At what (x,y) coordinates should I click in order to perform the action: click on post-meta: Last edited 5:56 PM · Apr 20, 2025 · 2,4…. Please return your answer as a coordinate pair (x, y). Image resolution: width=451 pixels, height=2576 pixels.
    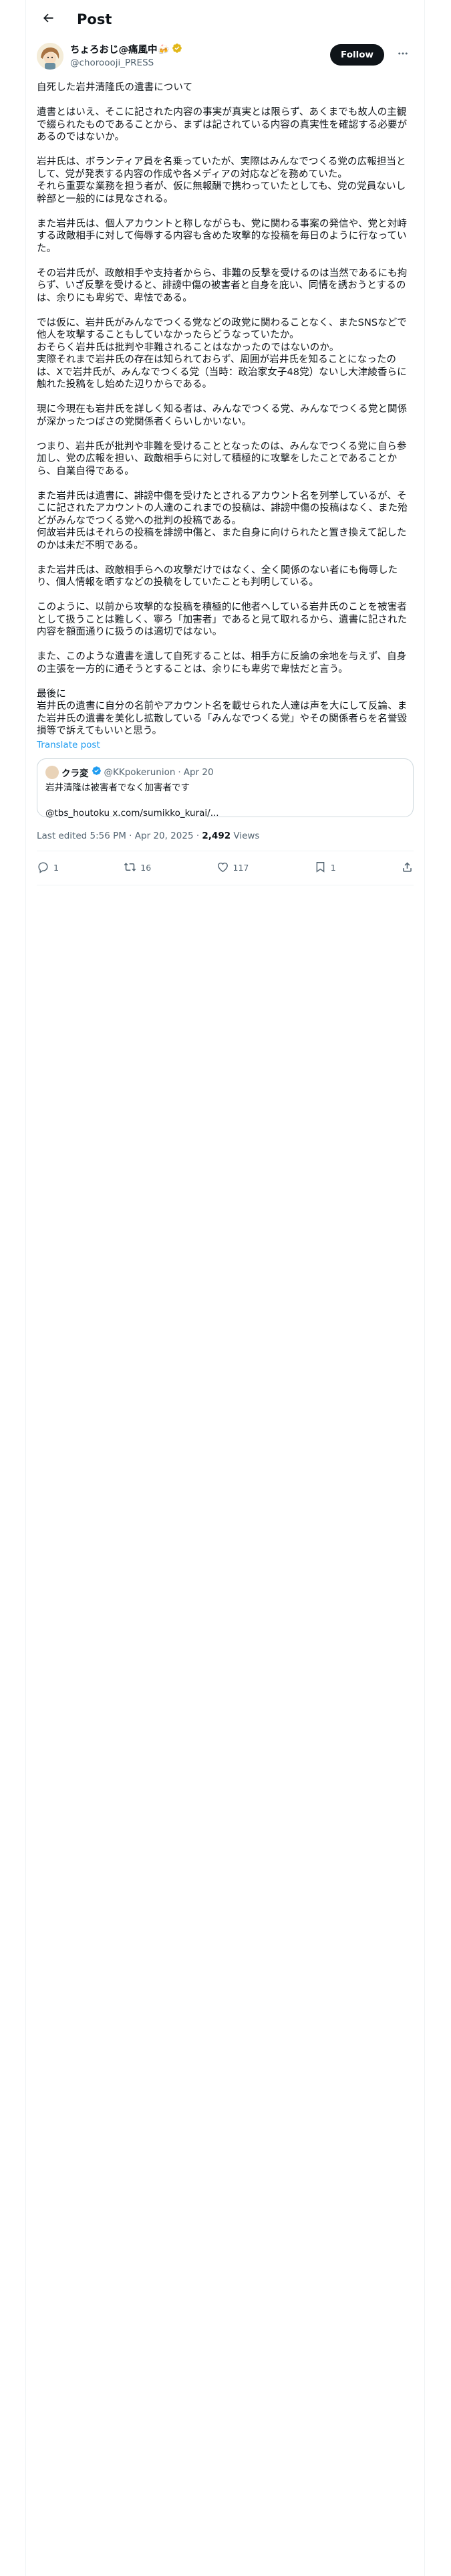
    Looking at the image, I should click on (225, 841).